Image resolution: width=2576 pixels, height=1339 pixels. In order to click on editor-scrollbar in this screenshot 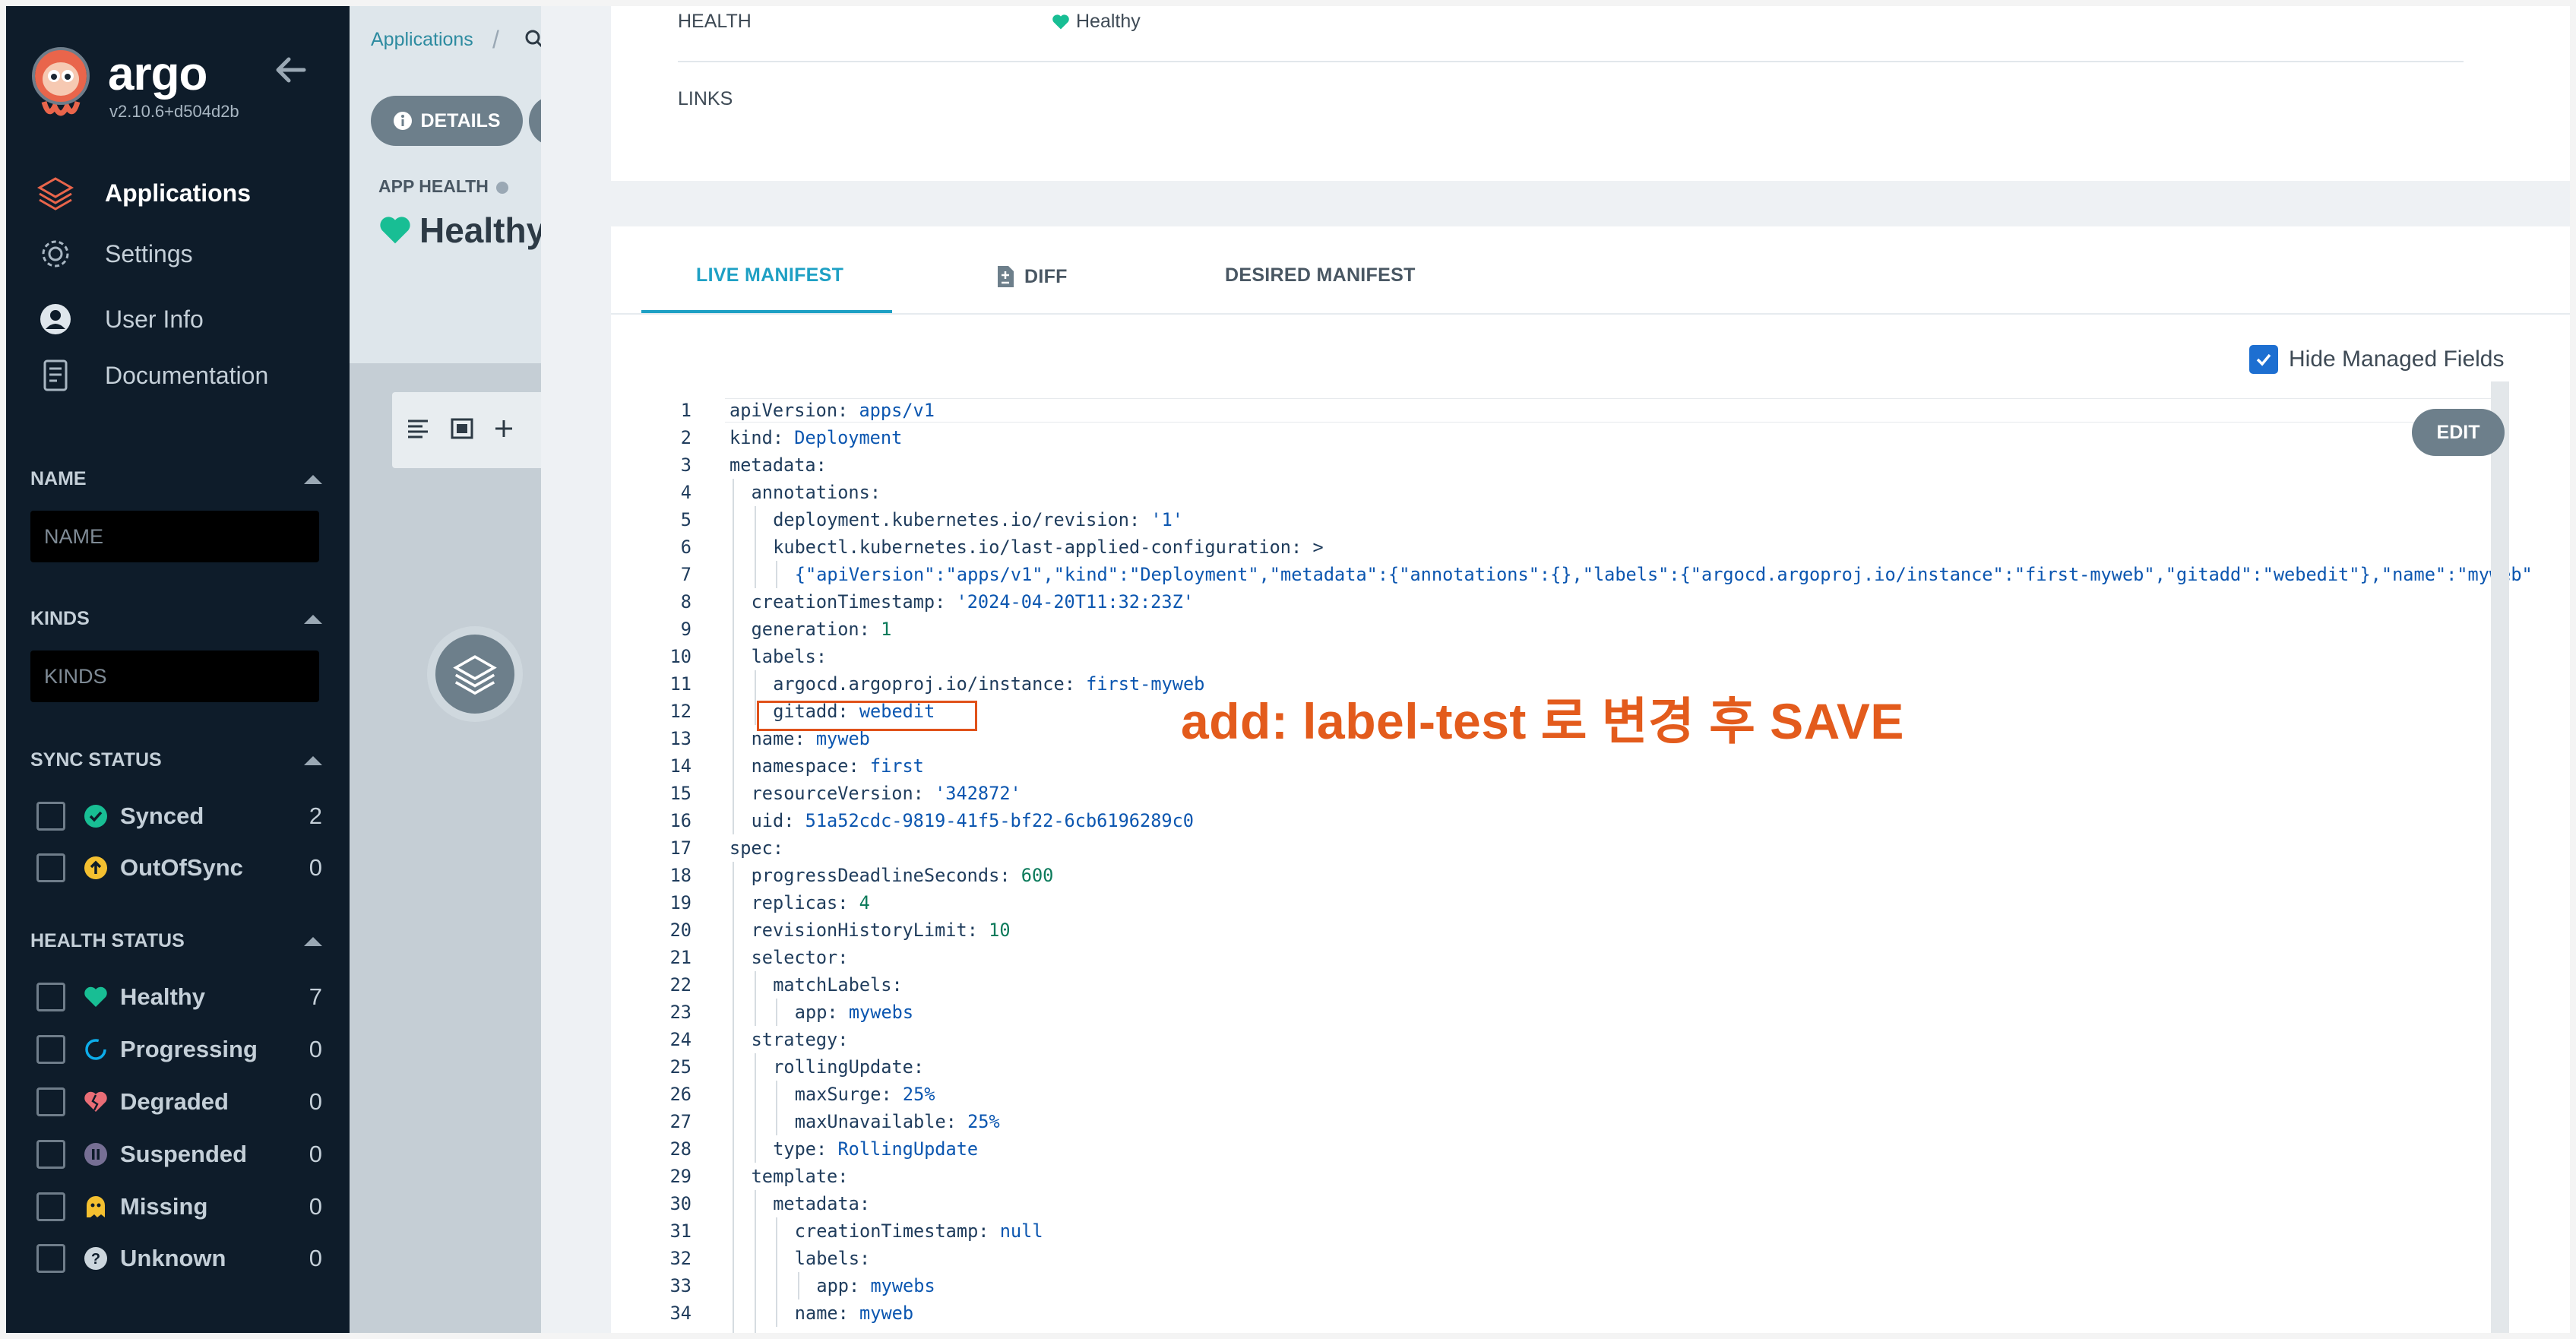, I will do `click(2500, 857)`.